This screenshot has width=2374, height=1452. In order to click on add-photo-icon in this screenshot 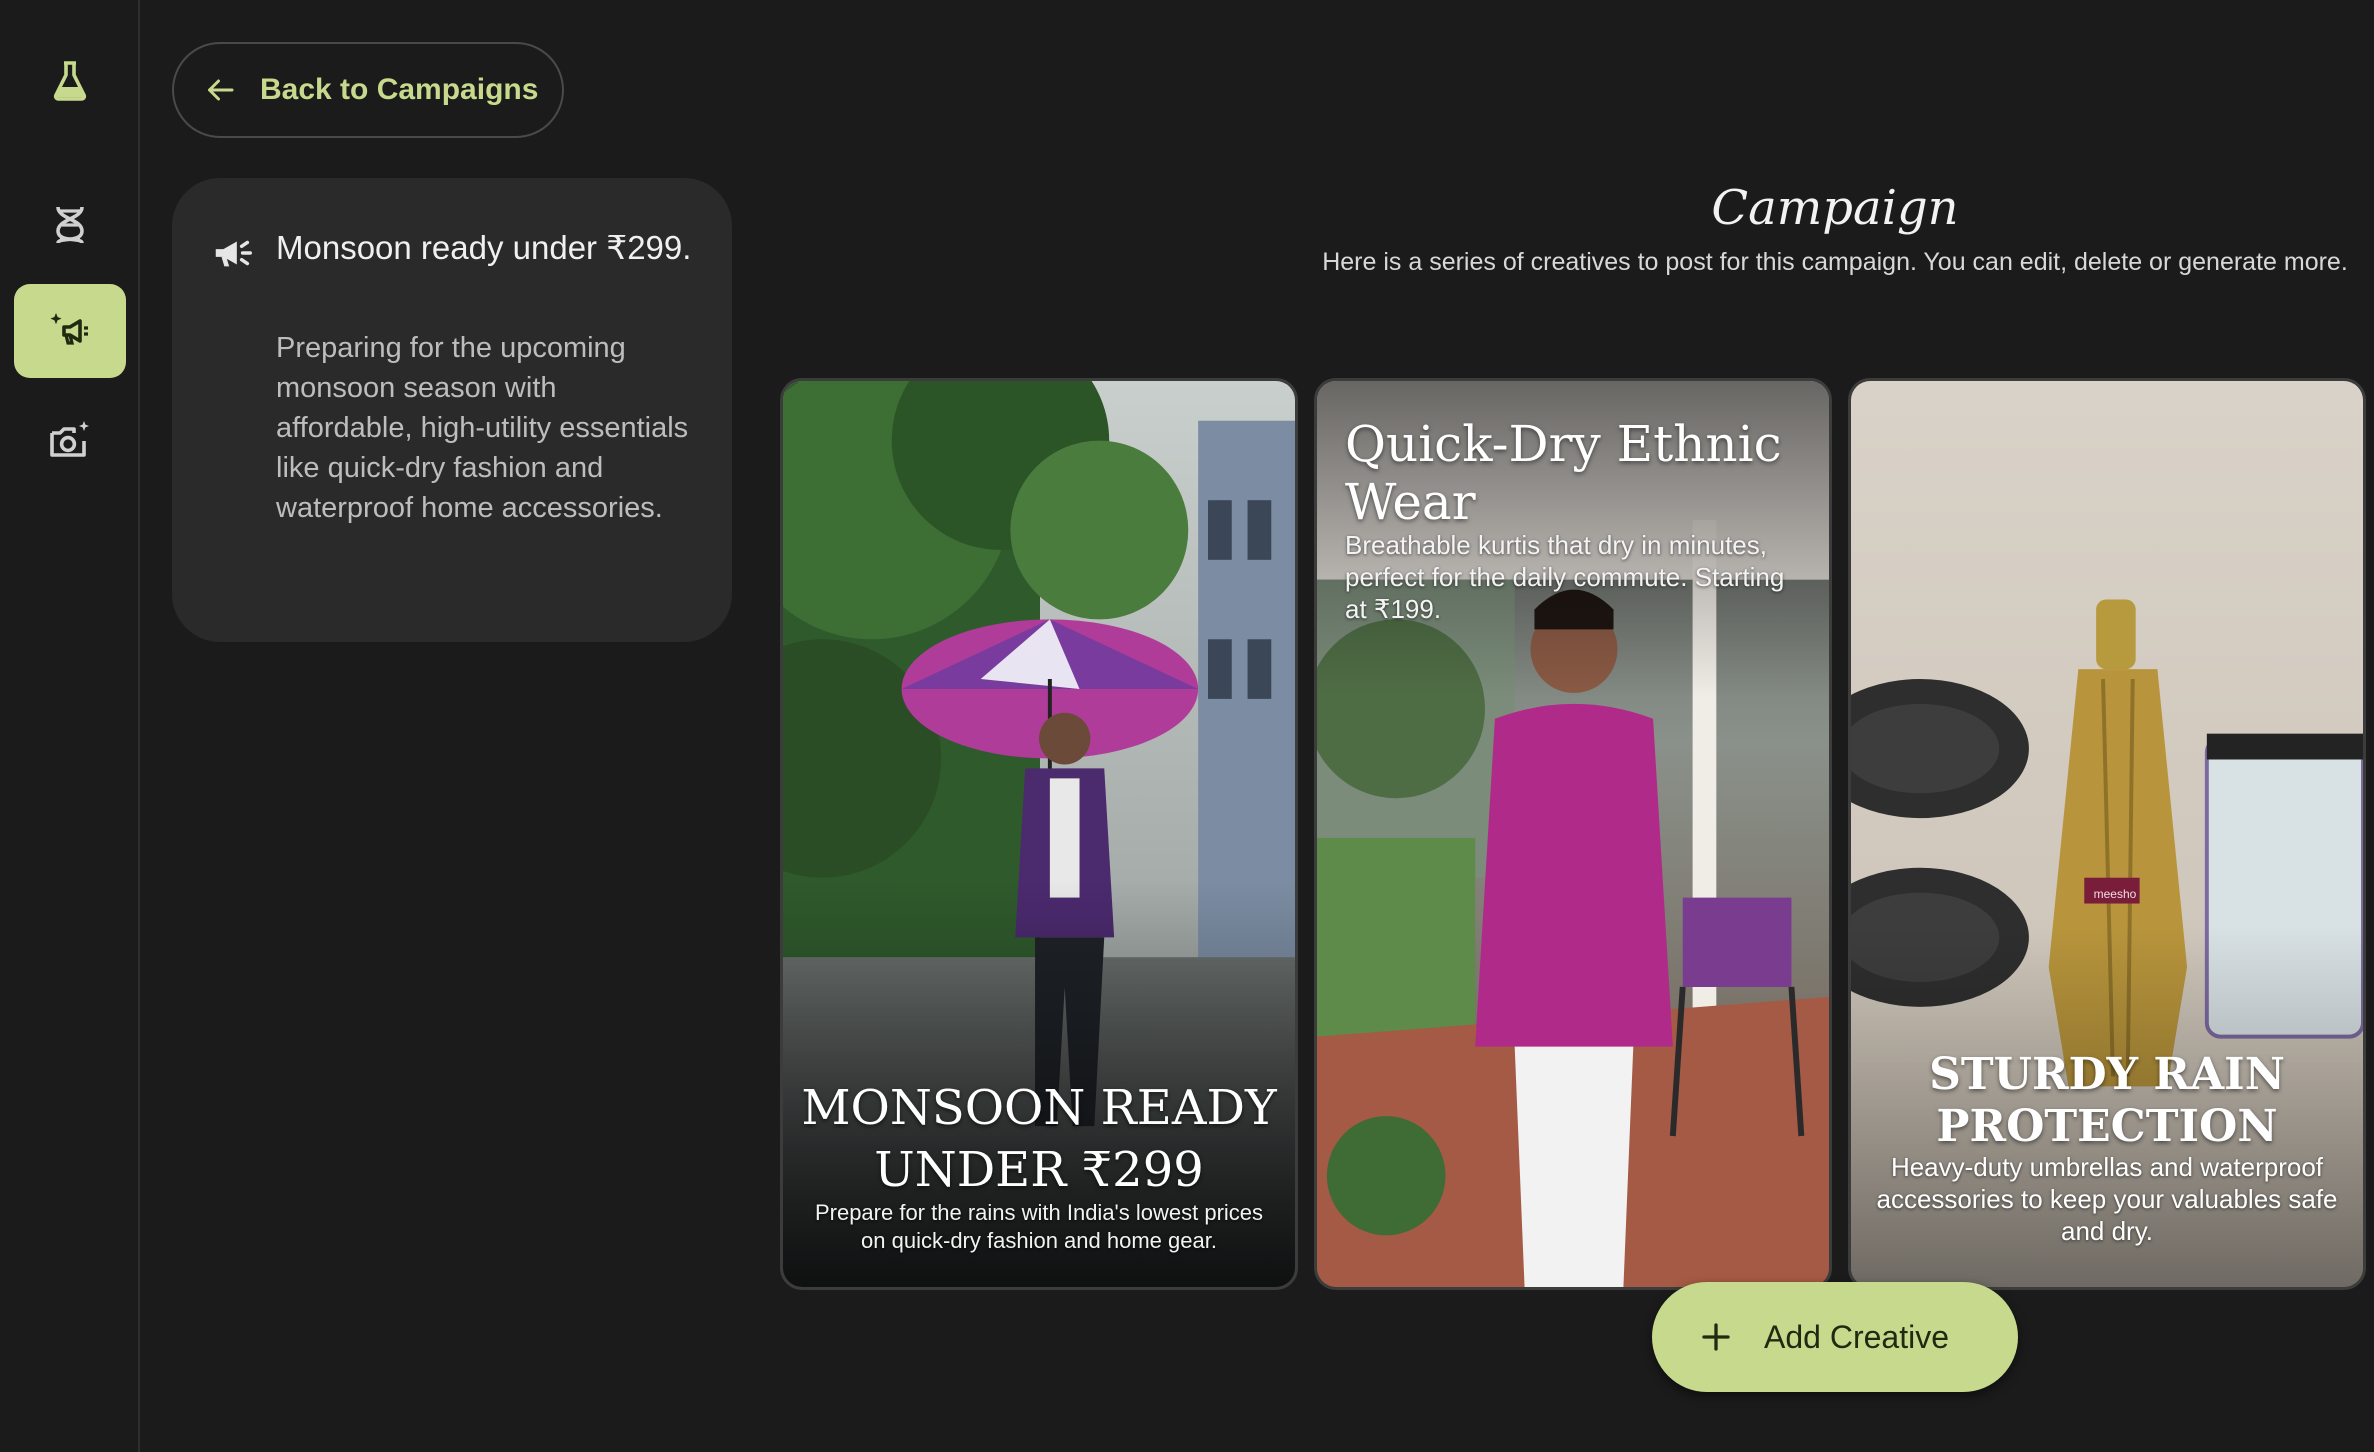, I will do `click(69, 439)`.